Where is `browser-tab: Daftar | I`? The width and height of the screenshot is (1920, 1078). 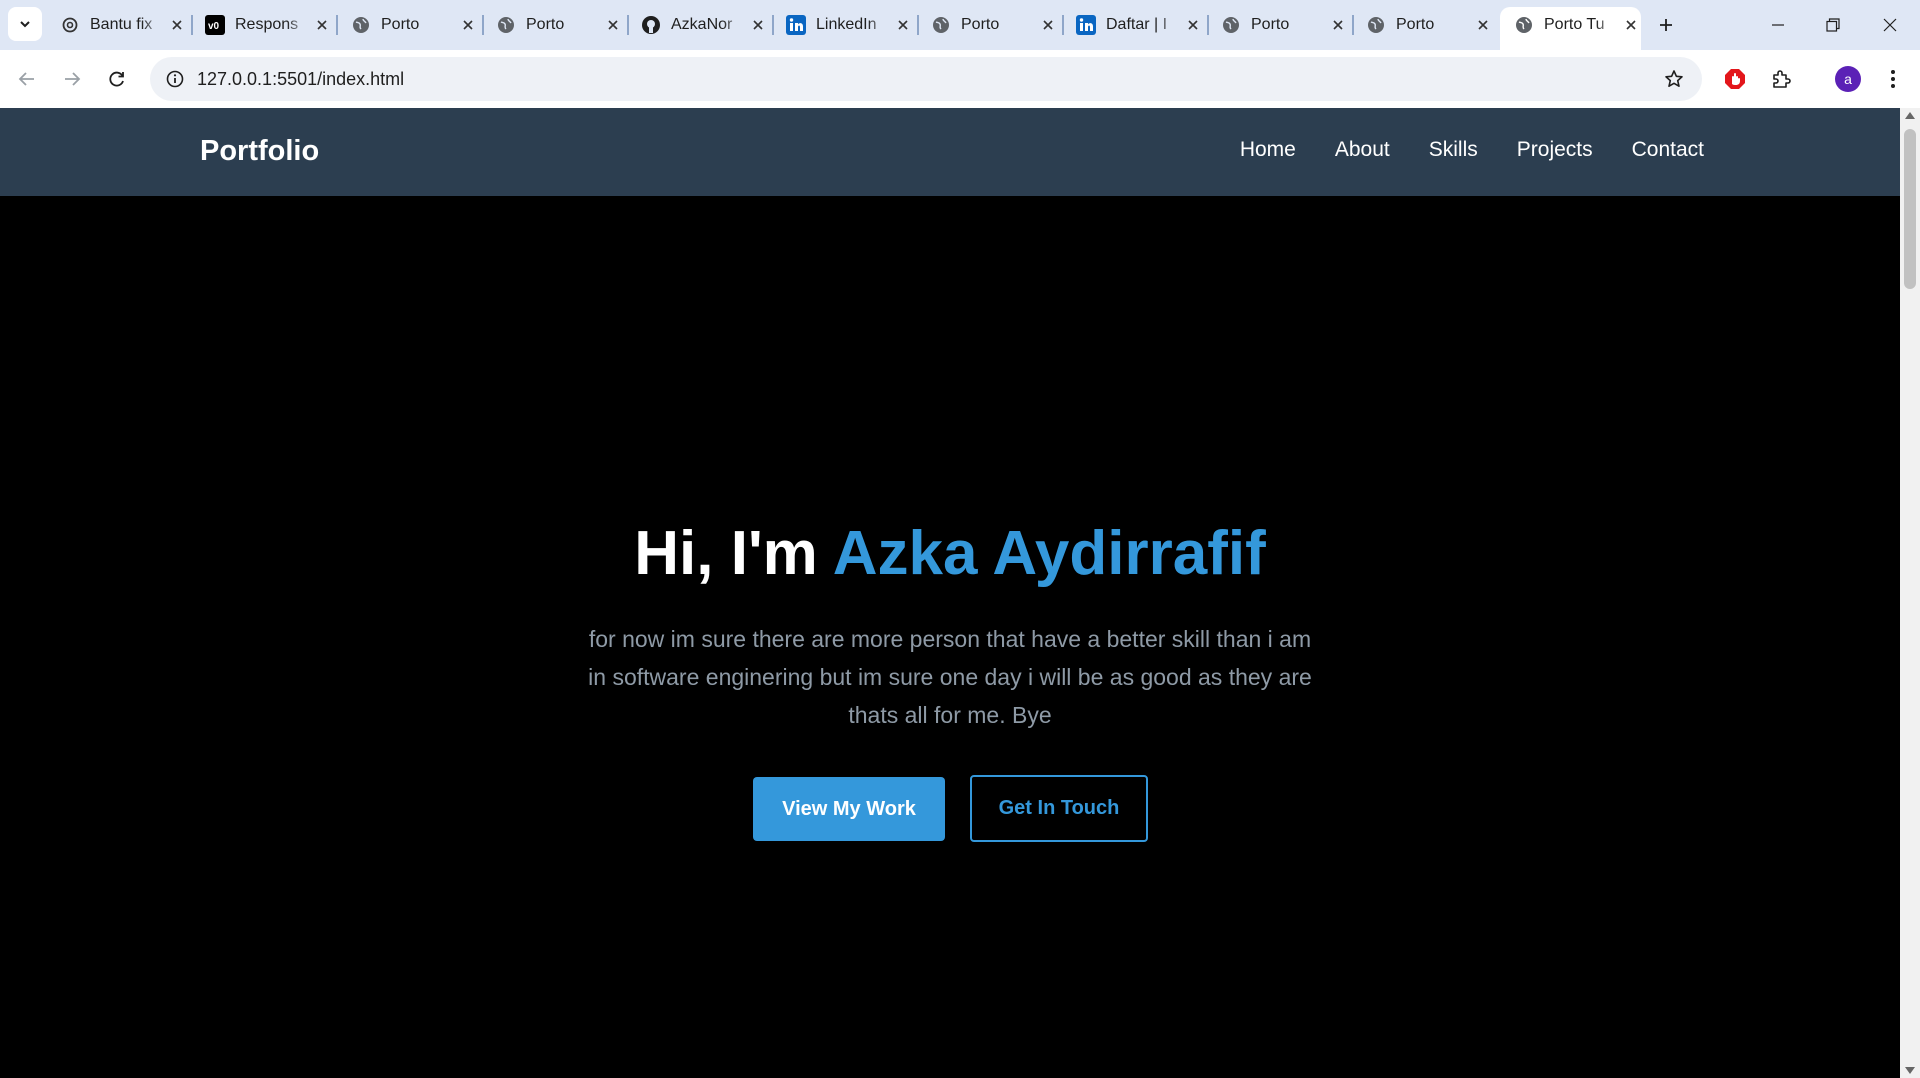
browser-tab: Daftar | I is located at coordinates (1132, 25).